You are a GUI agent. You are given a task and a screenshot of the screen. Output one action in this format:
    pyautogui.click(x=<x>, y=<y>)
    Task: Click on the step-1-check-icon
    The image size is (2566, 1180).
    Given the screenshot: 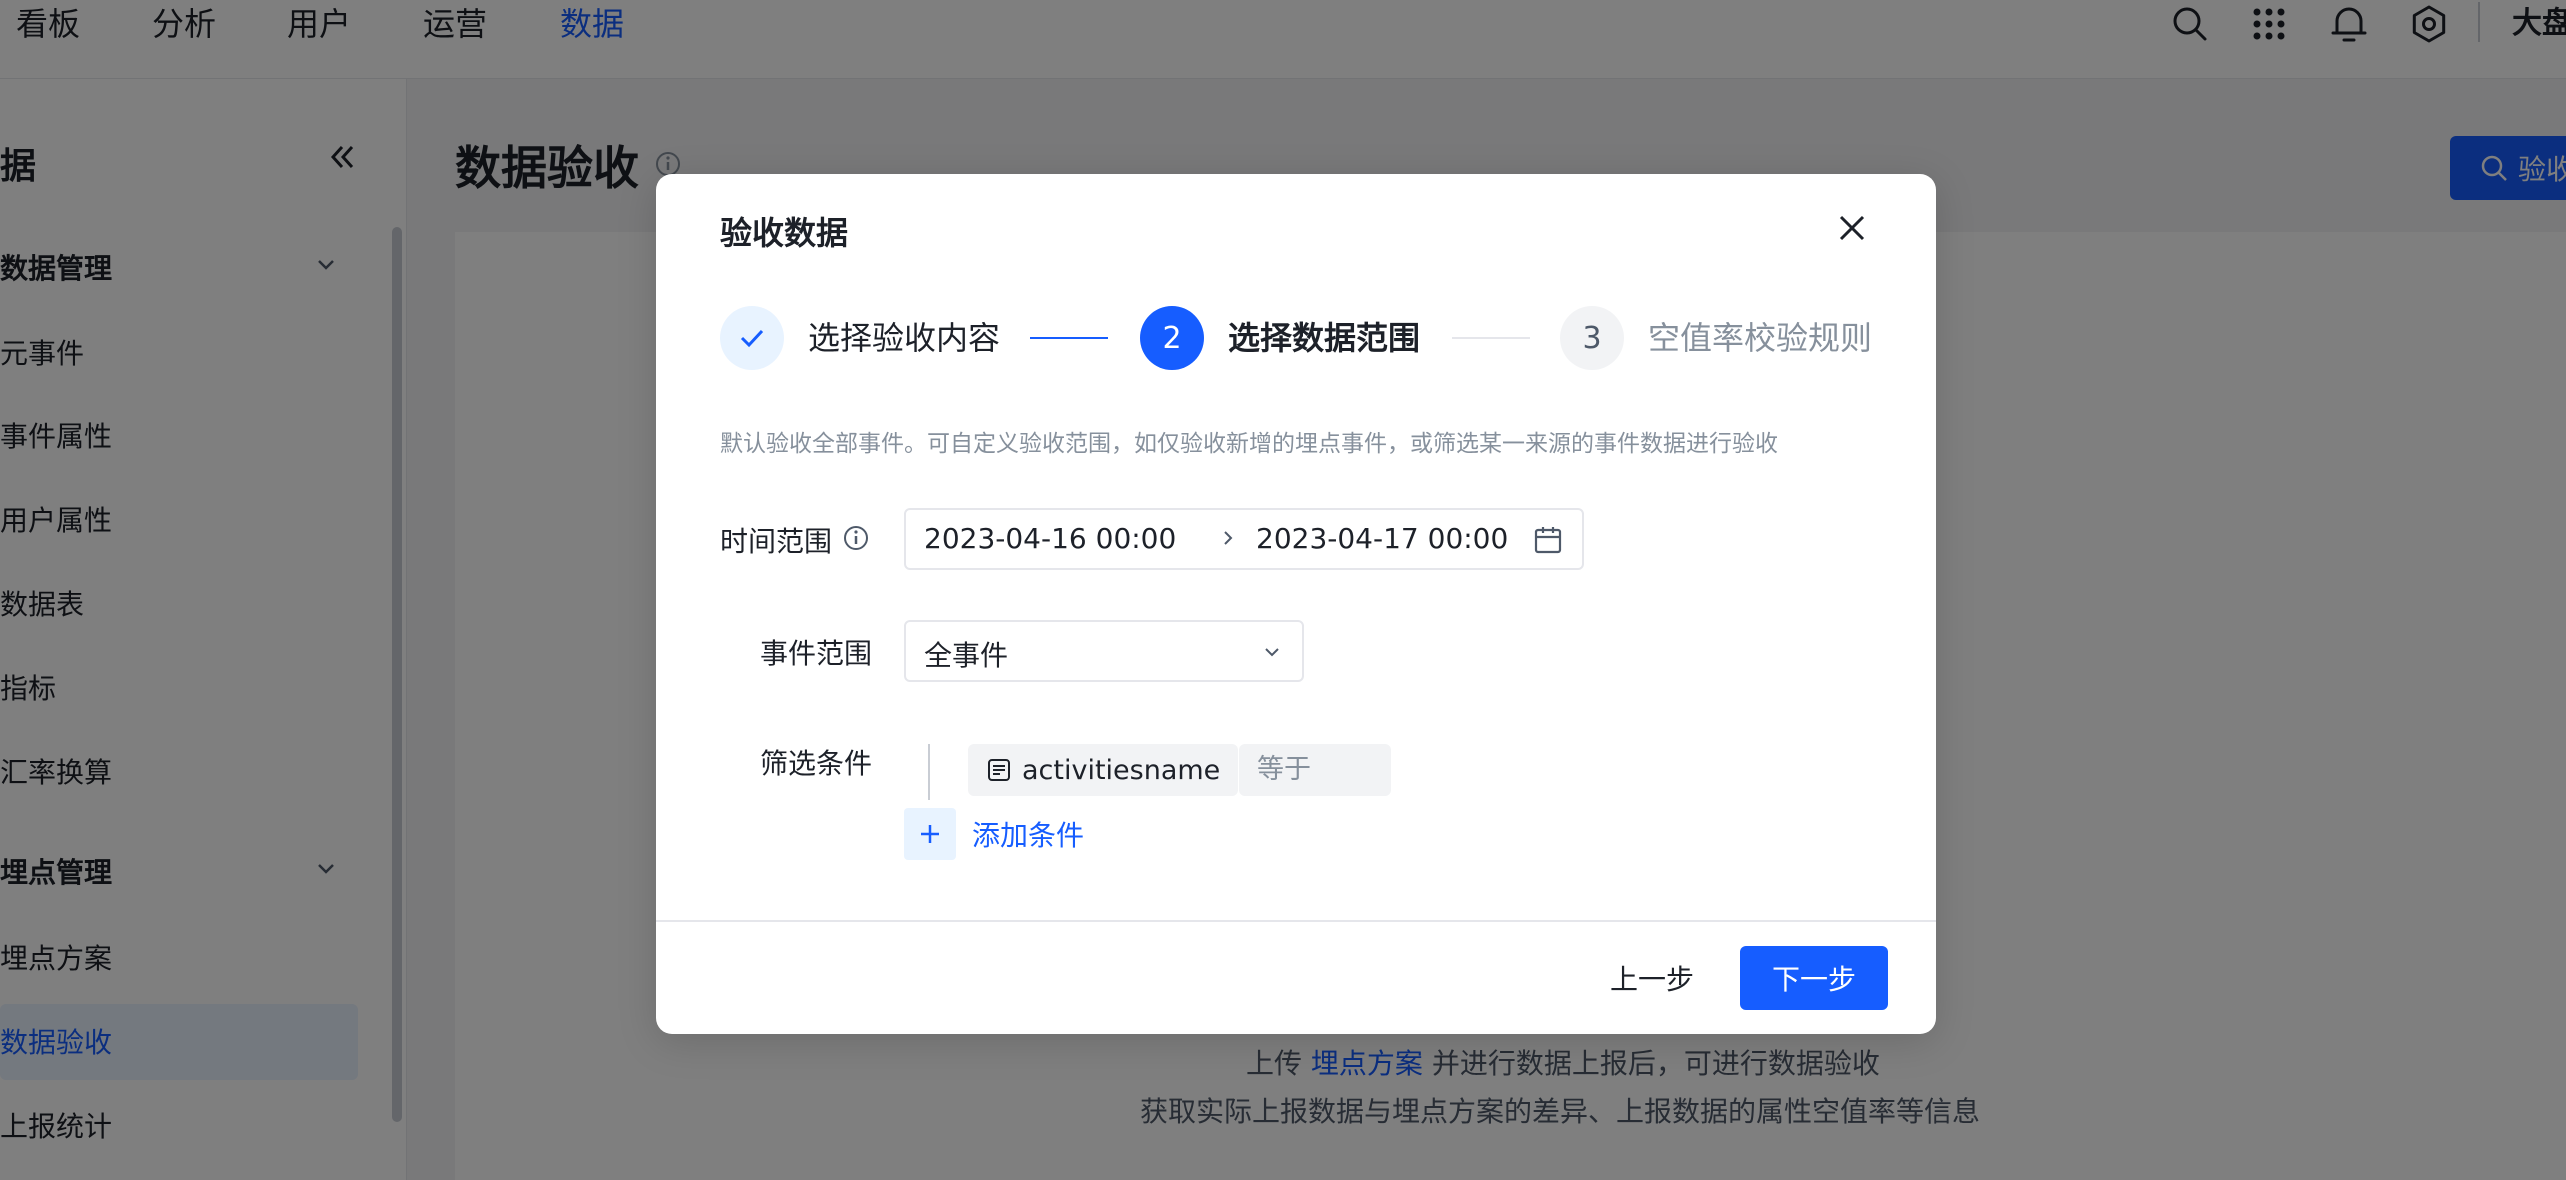 What is the action you would take?
    pyautogui.click(x=752, y=338)
    